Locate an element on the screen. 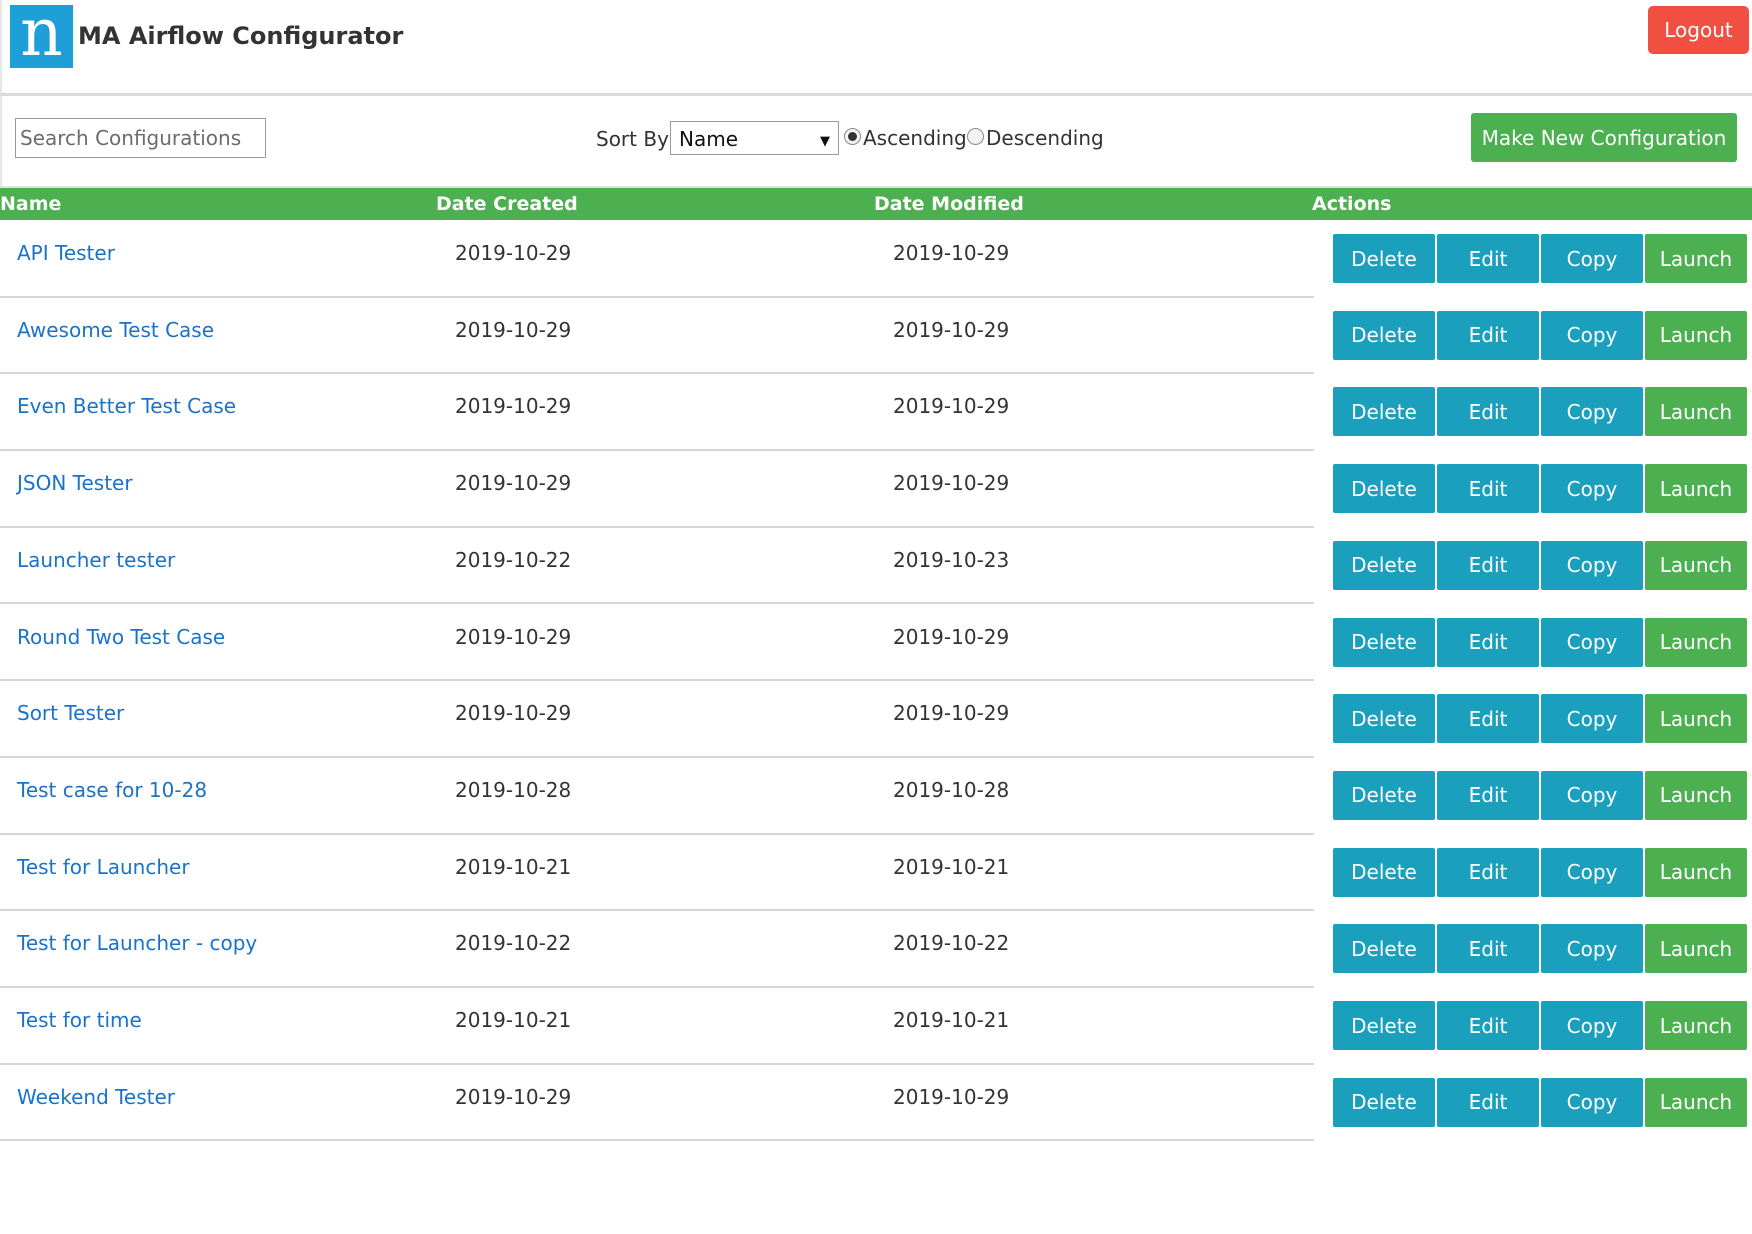  configuration-name-link: Weekend Tester is located at coordinates (96, 1097).